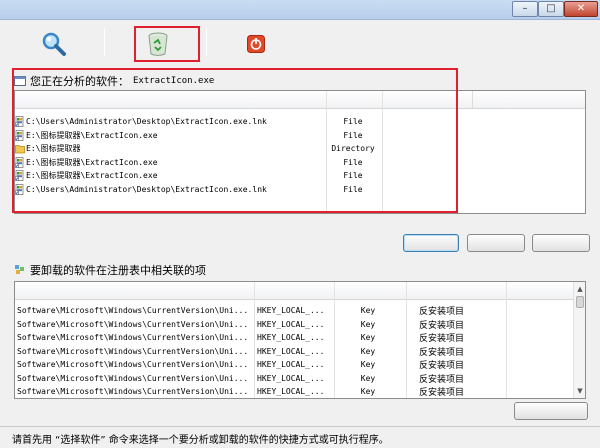 The width and height of the screenshot is (600, 448). I want to click on stop-button, so click(256, 44).